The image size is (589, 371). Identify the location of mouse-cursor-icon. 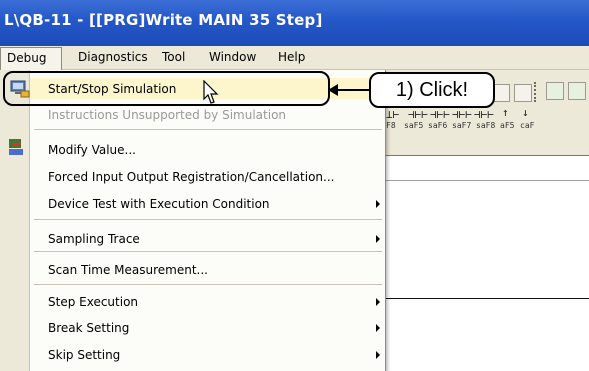
(211, 92).